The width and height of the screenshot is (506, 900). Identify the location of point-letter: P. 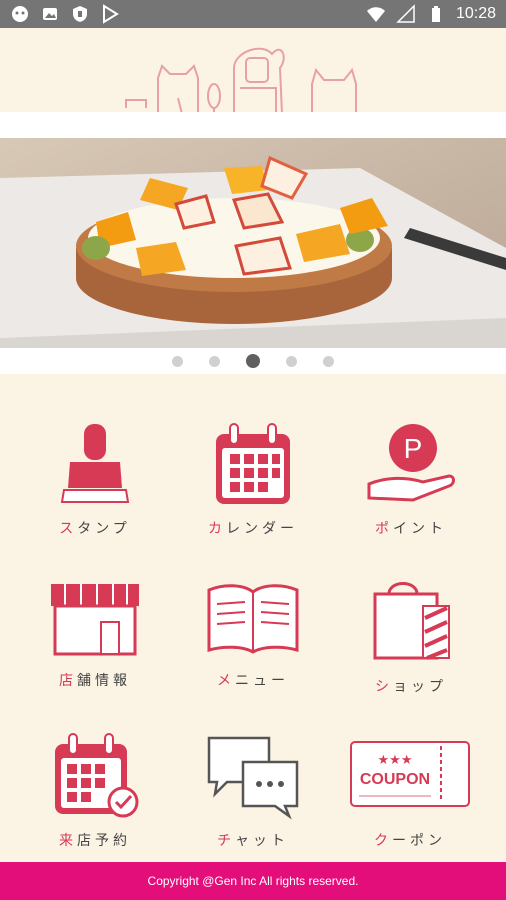
(413, 448).